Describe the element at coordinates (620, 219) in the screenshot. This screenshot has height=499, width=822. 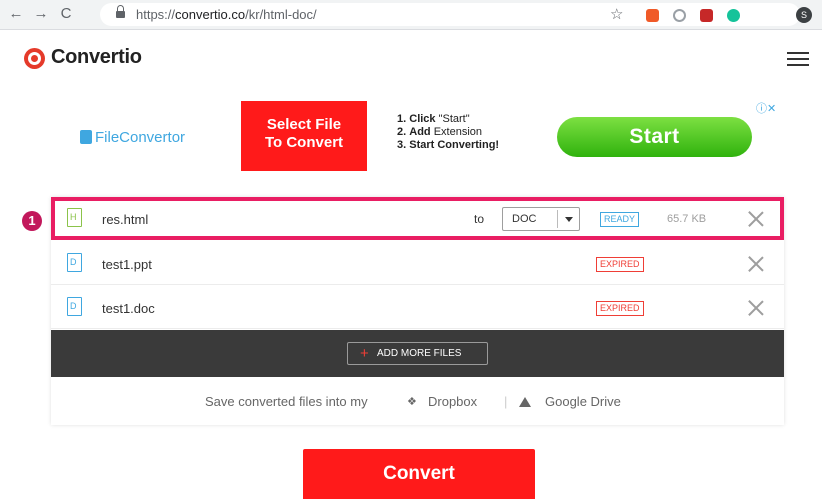
I see `status-badge: READY` at that location.